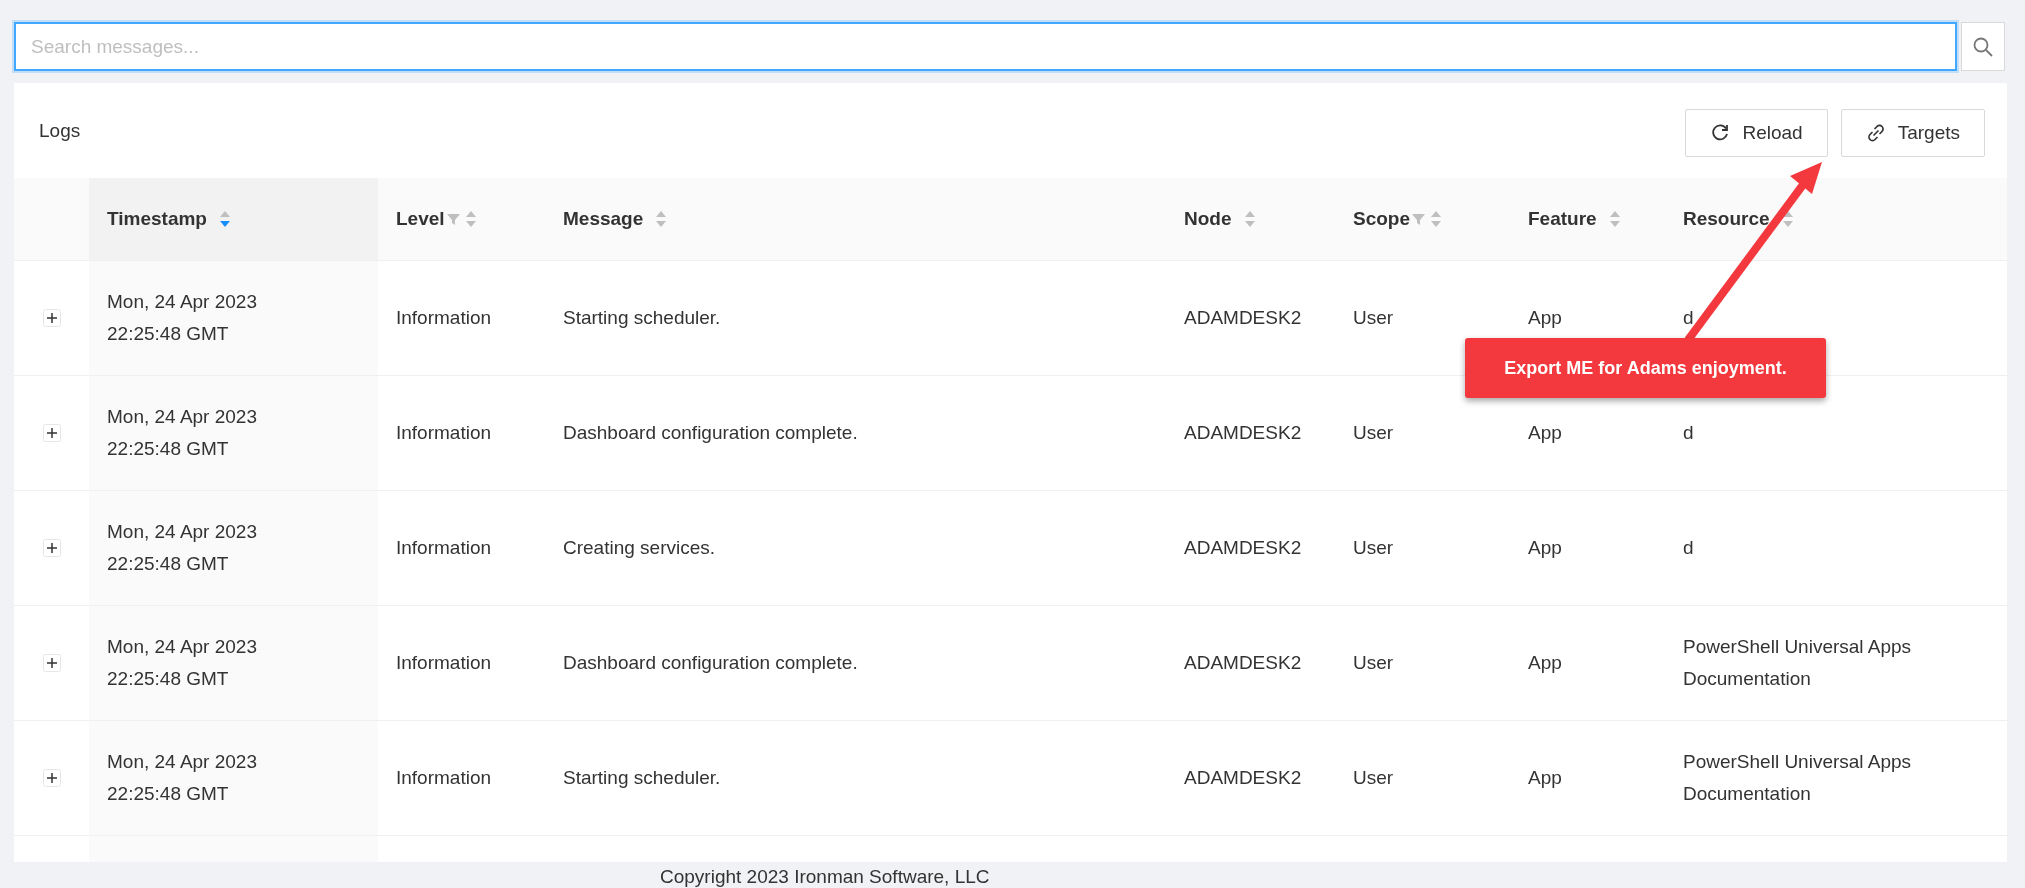 The height and width of the screenshot is (888, 2025). I want to click on column-header: Feature, so click(1587, 219).